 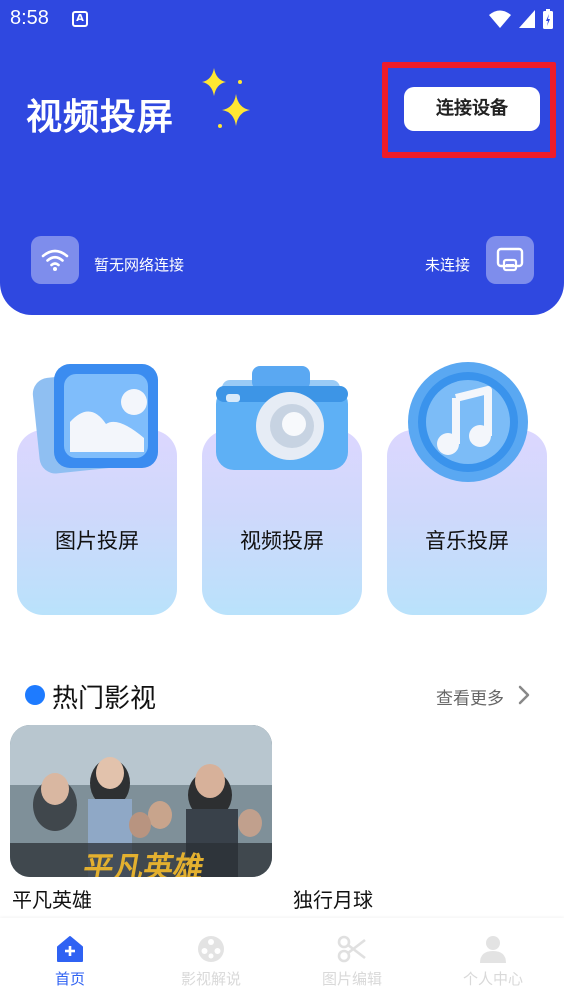 What do you see at coordinates (100, 117) in the screenshot?
I see `app-title: 视频投屏` at bounding box center [100, 117].